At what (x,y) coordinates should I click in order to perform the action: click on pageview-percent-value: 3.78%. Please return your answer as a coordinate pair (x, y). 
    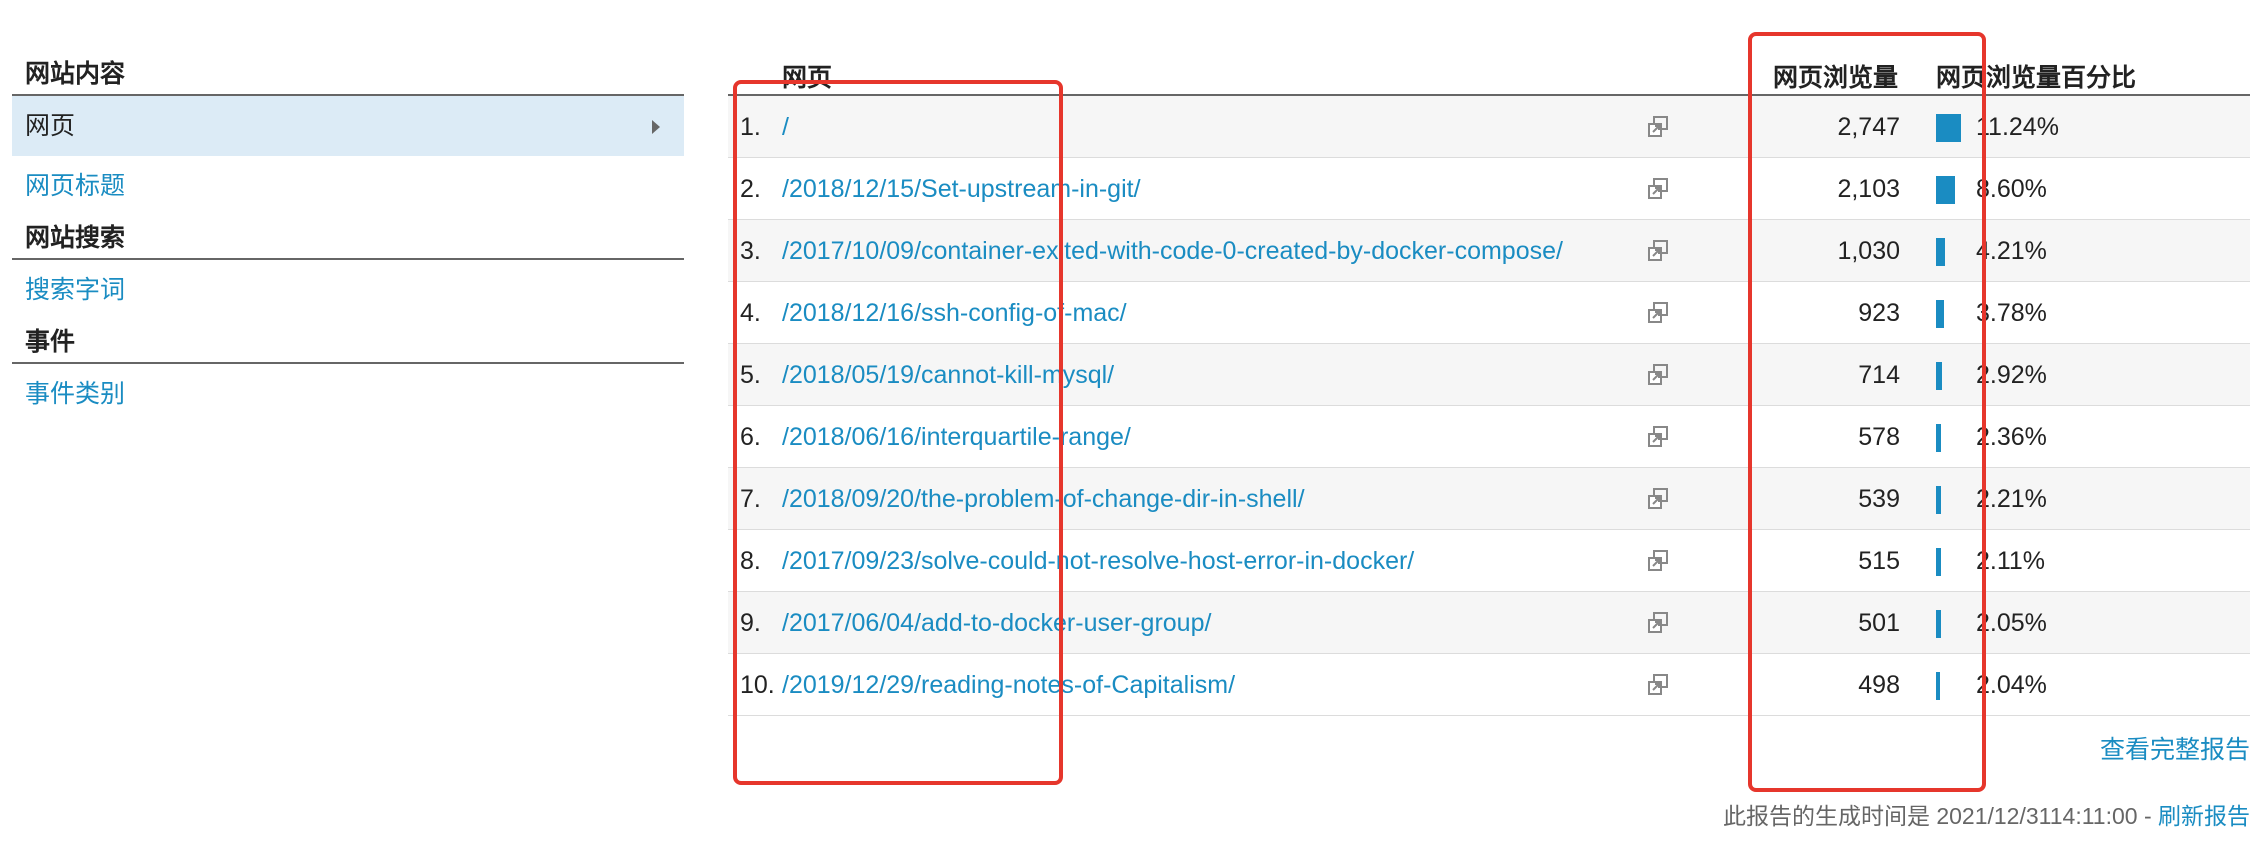
    Looking at the image, I should click on (2011, 313).